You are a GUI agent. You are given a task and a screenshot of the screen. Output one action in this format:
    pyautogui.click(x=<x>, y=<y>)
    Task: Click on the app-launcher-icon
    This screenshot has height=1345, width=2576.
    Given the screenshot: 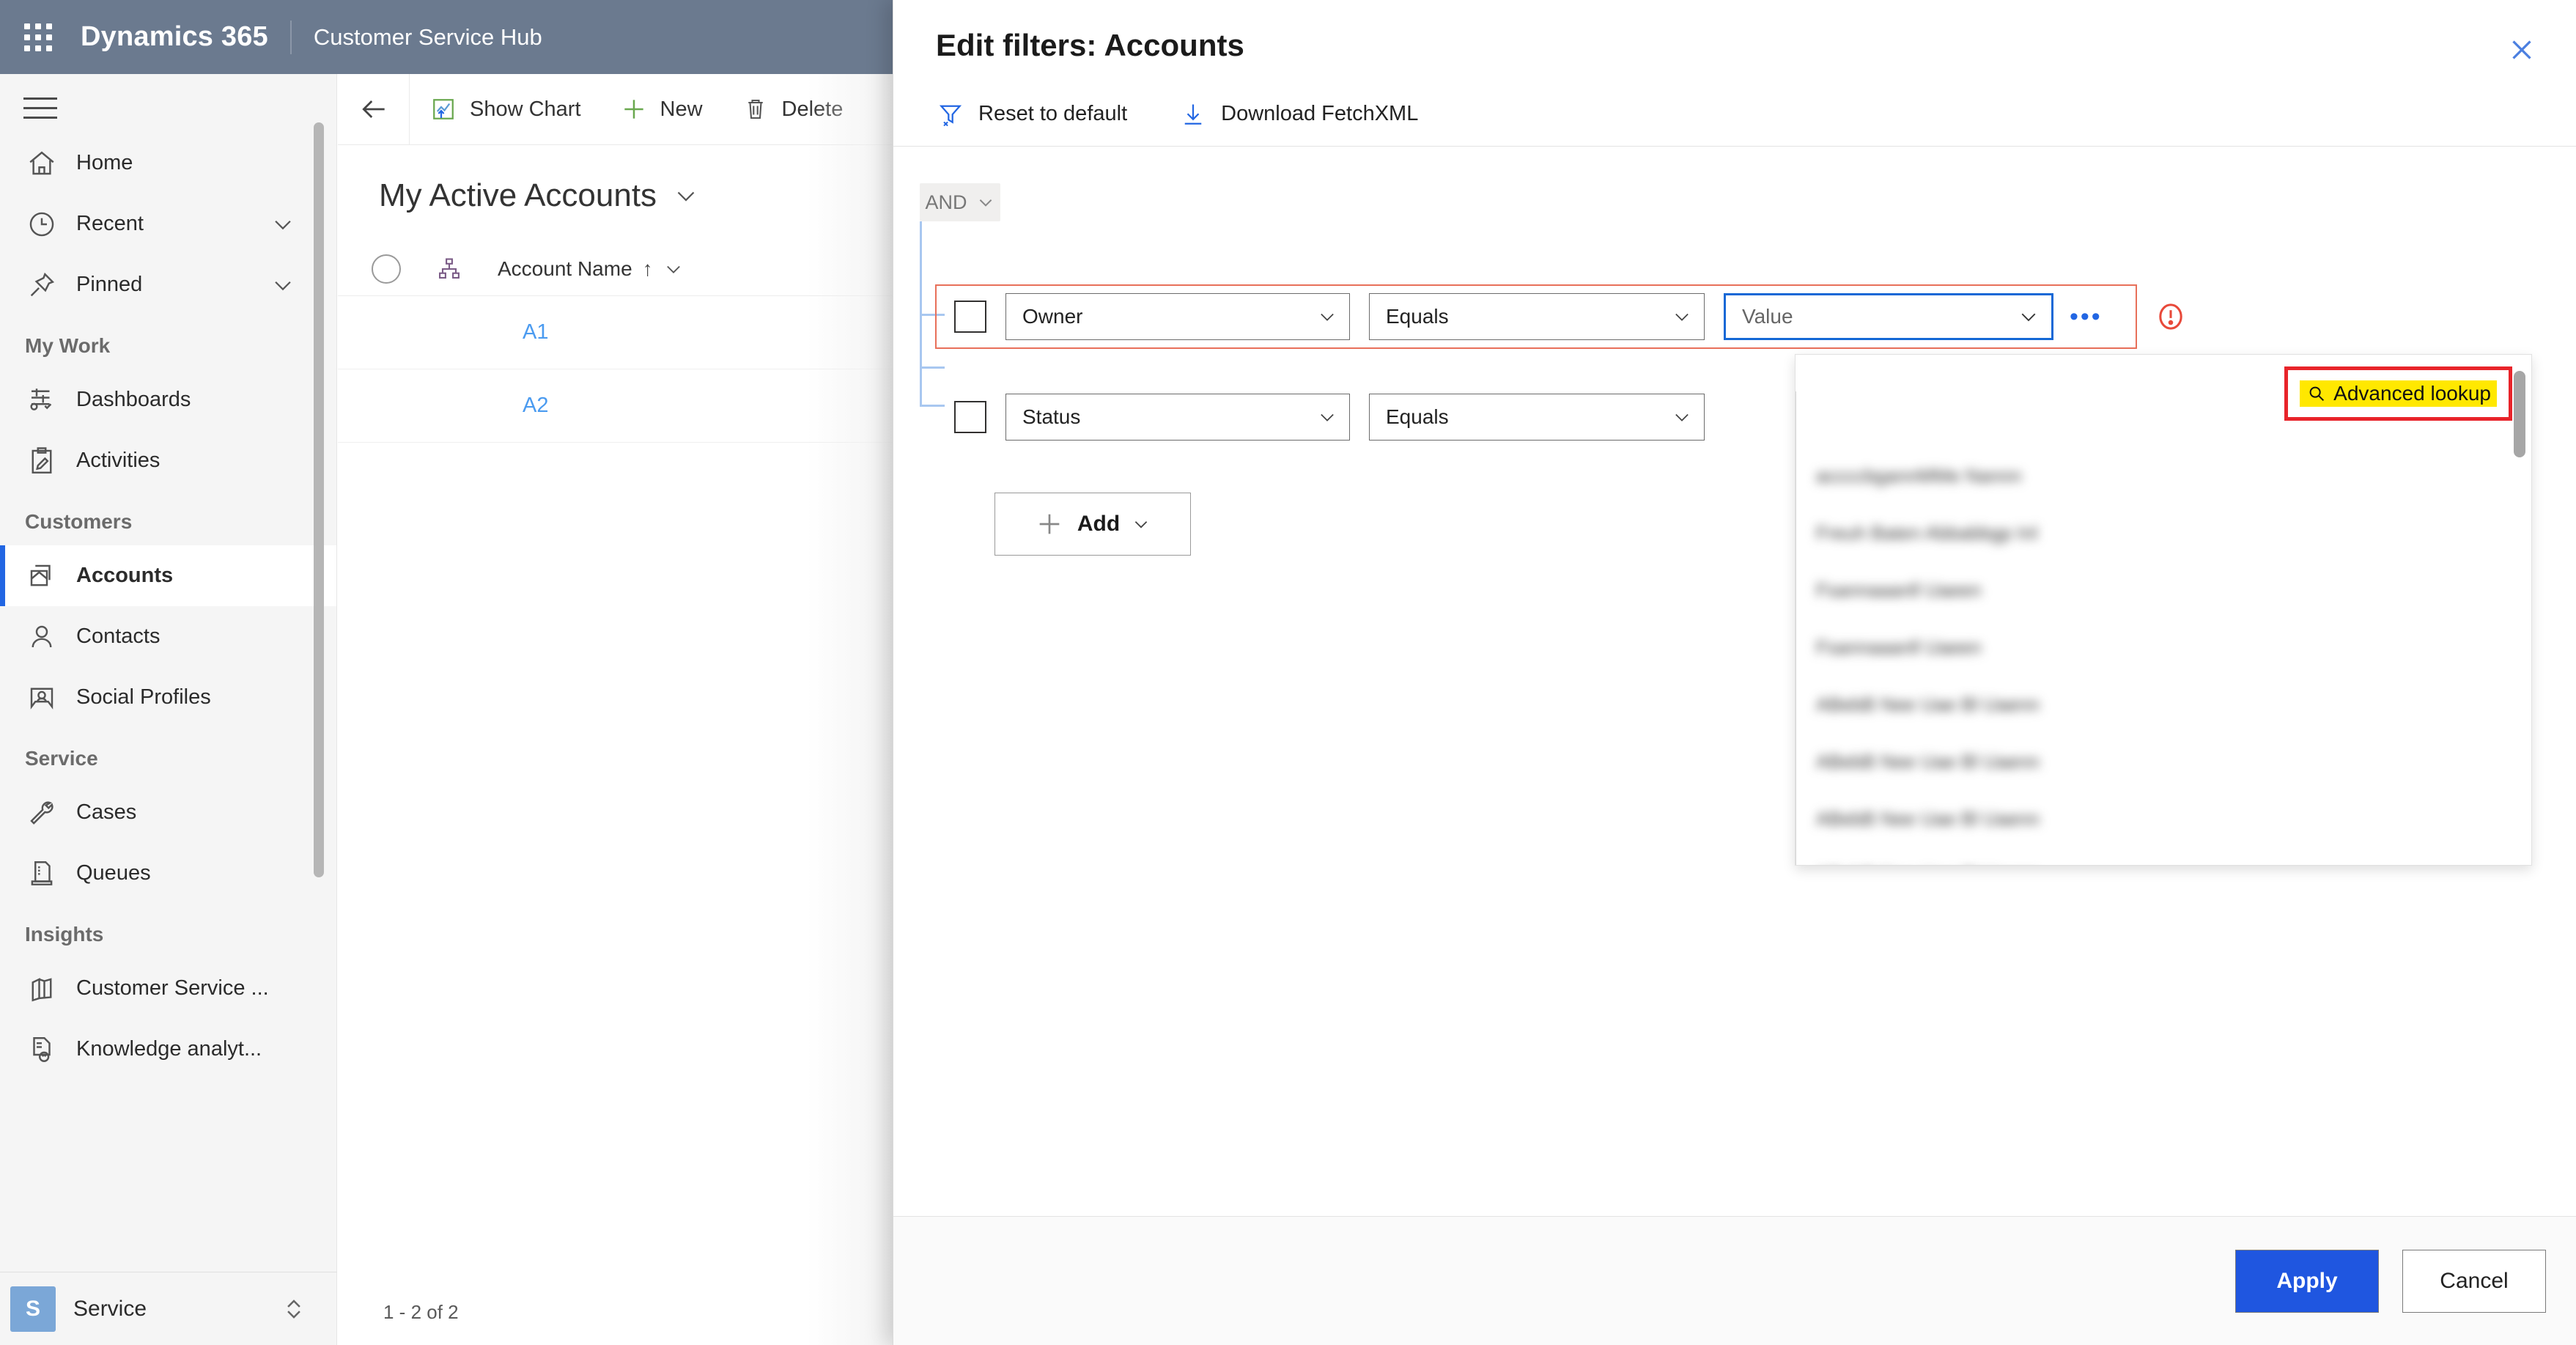 What is the action you would take?
    pyautogui.click(x=38, y=37)
    